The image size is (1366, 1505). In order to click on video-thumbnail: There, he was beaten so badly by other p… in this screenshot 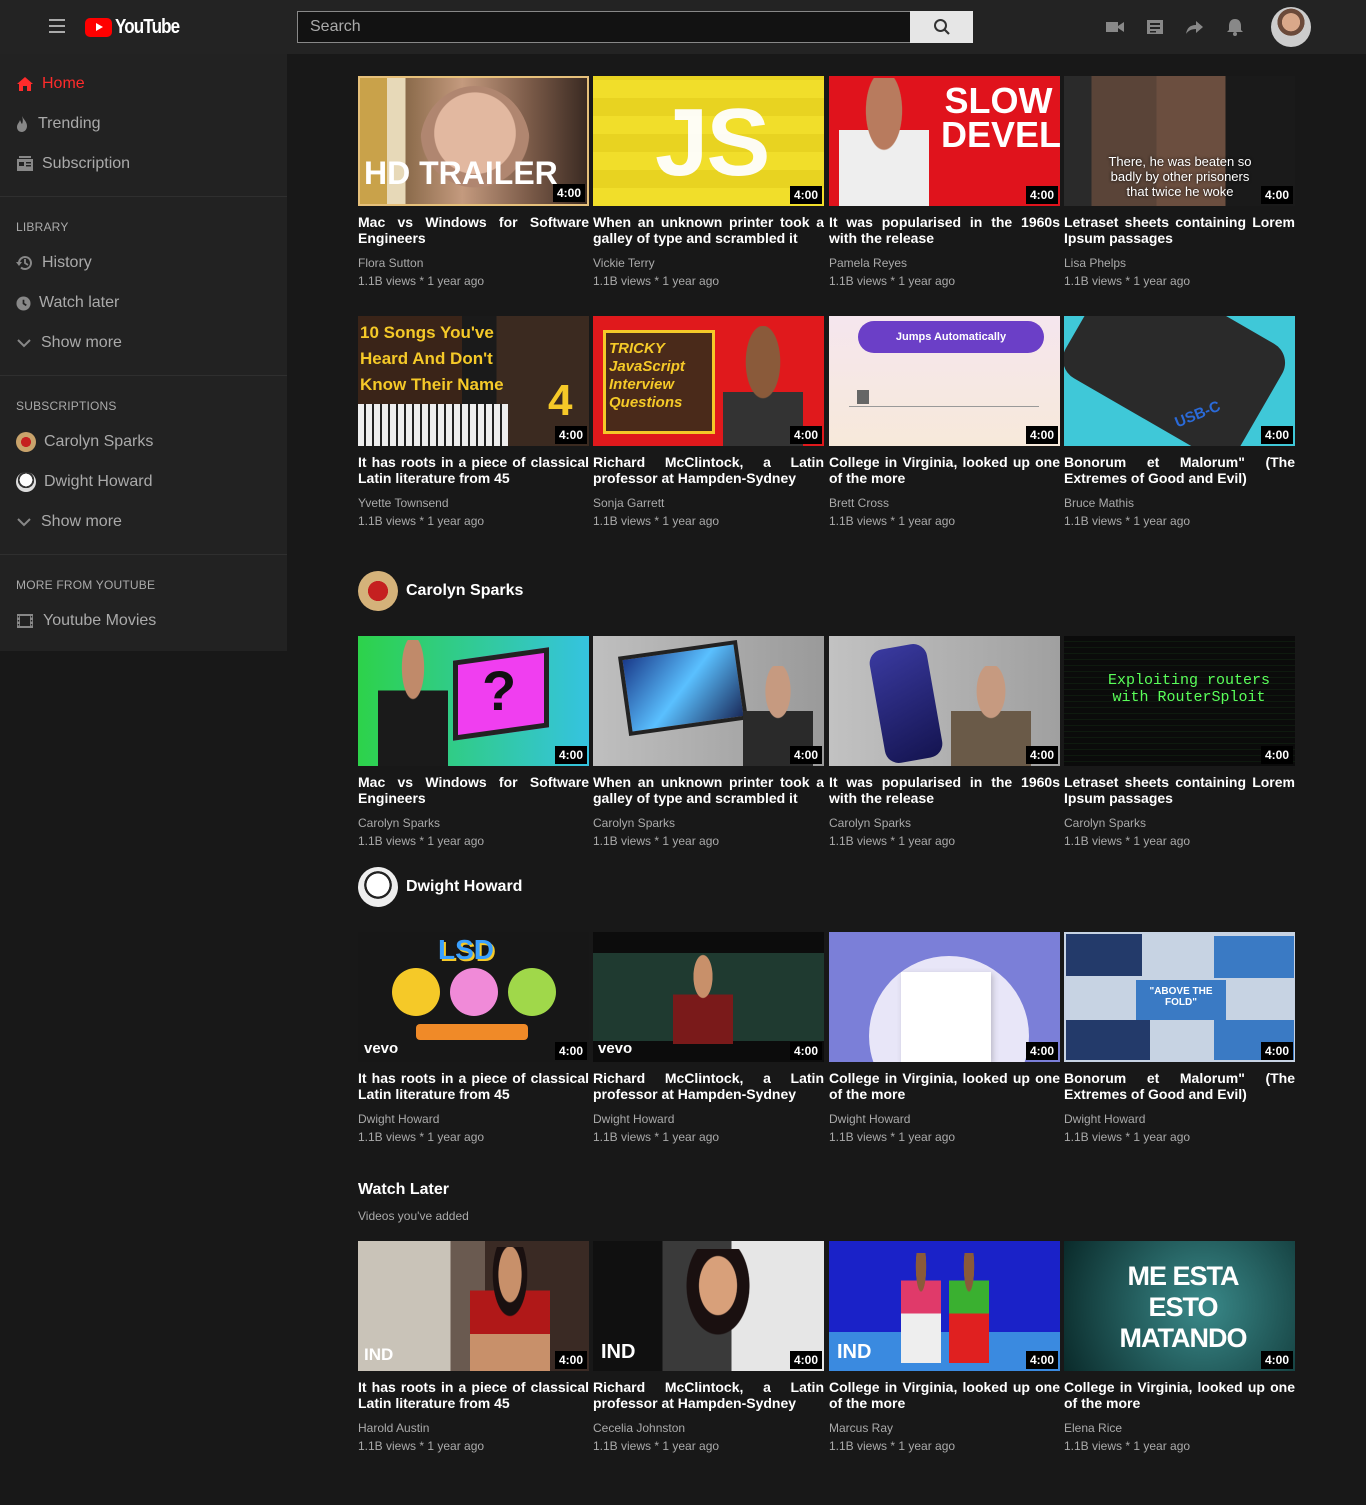, I will do `click(1179, 141)`.